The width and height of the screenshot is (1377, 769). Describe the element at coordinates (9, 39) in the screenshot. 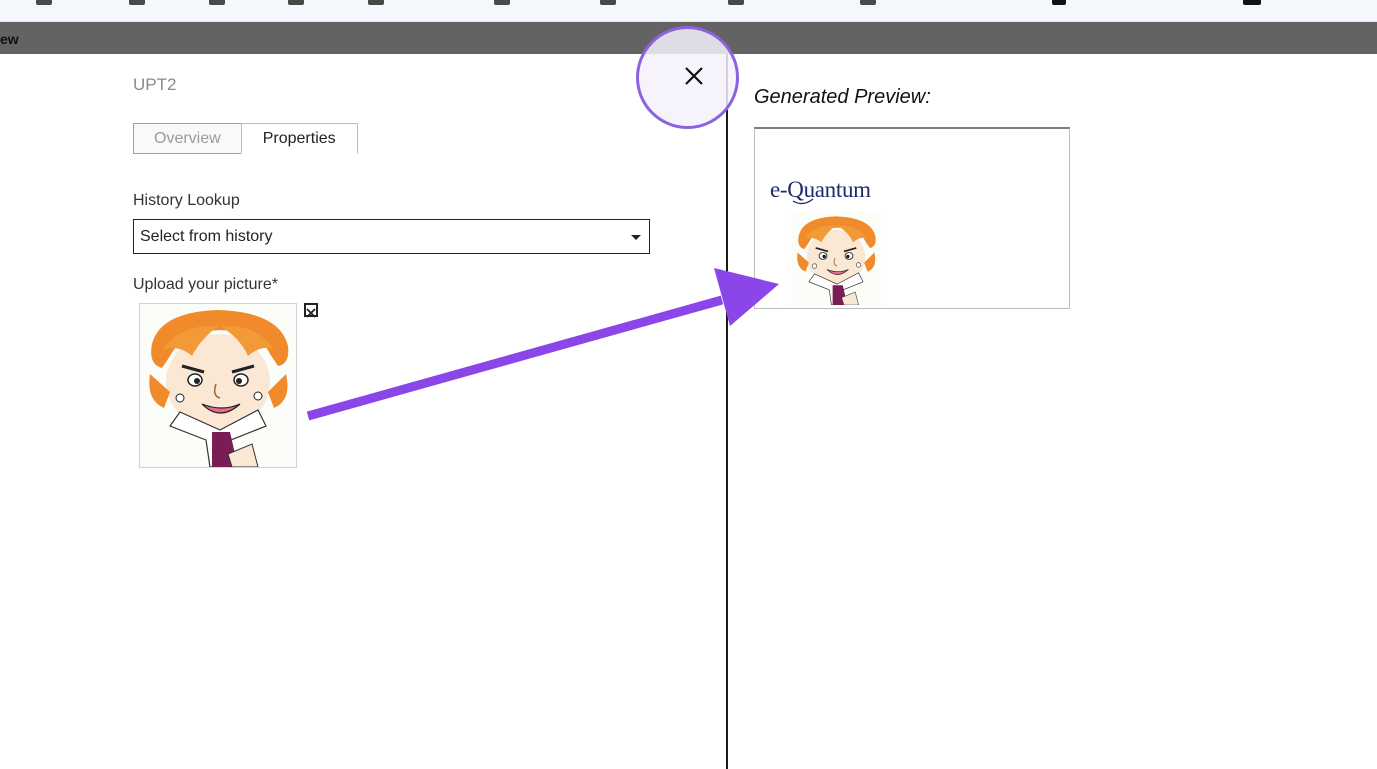

I see `header-title: ew` at that location.